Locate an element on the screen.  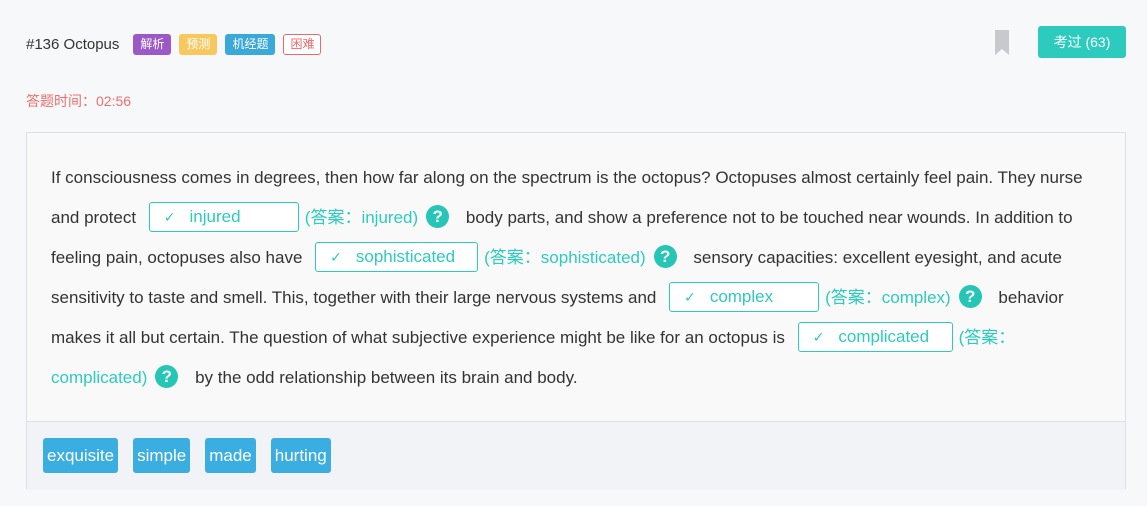
blank-value: injured is located at coordinates (215, 216).